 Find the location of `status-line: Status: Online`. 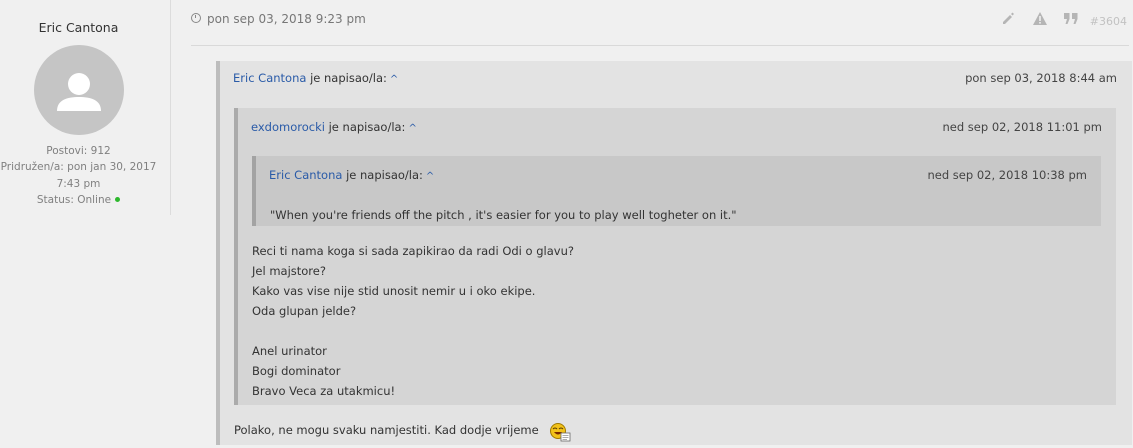

status-line: Status: Online is located at coordinates (78, 200).